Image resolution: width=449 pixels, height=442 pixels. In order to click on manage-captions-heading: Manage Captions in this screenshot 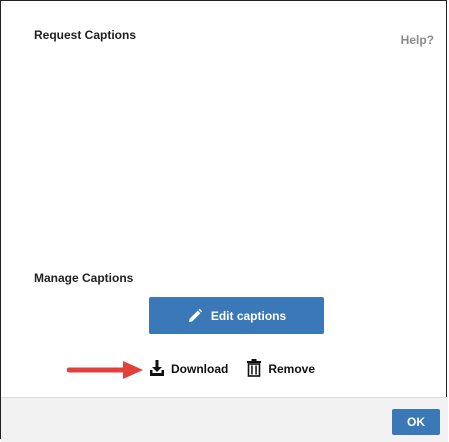, I will do `click(84, 278)`.